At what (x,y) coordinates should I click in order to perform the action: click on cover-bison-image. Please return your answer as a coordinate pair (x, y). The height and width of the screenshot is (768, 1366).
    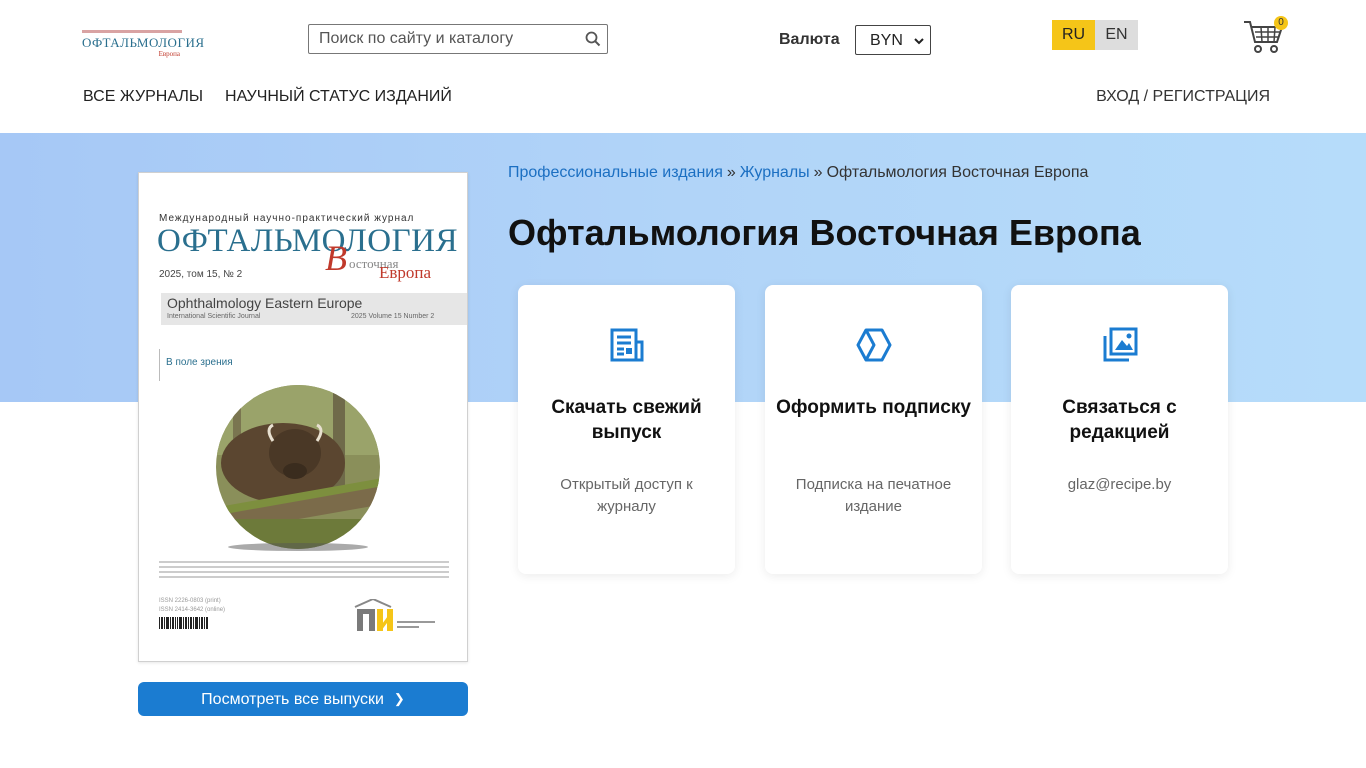
    Looking at the image, I should click on (298, 468).